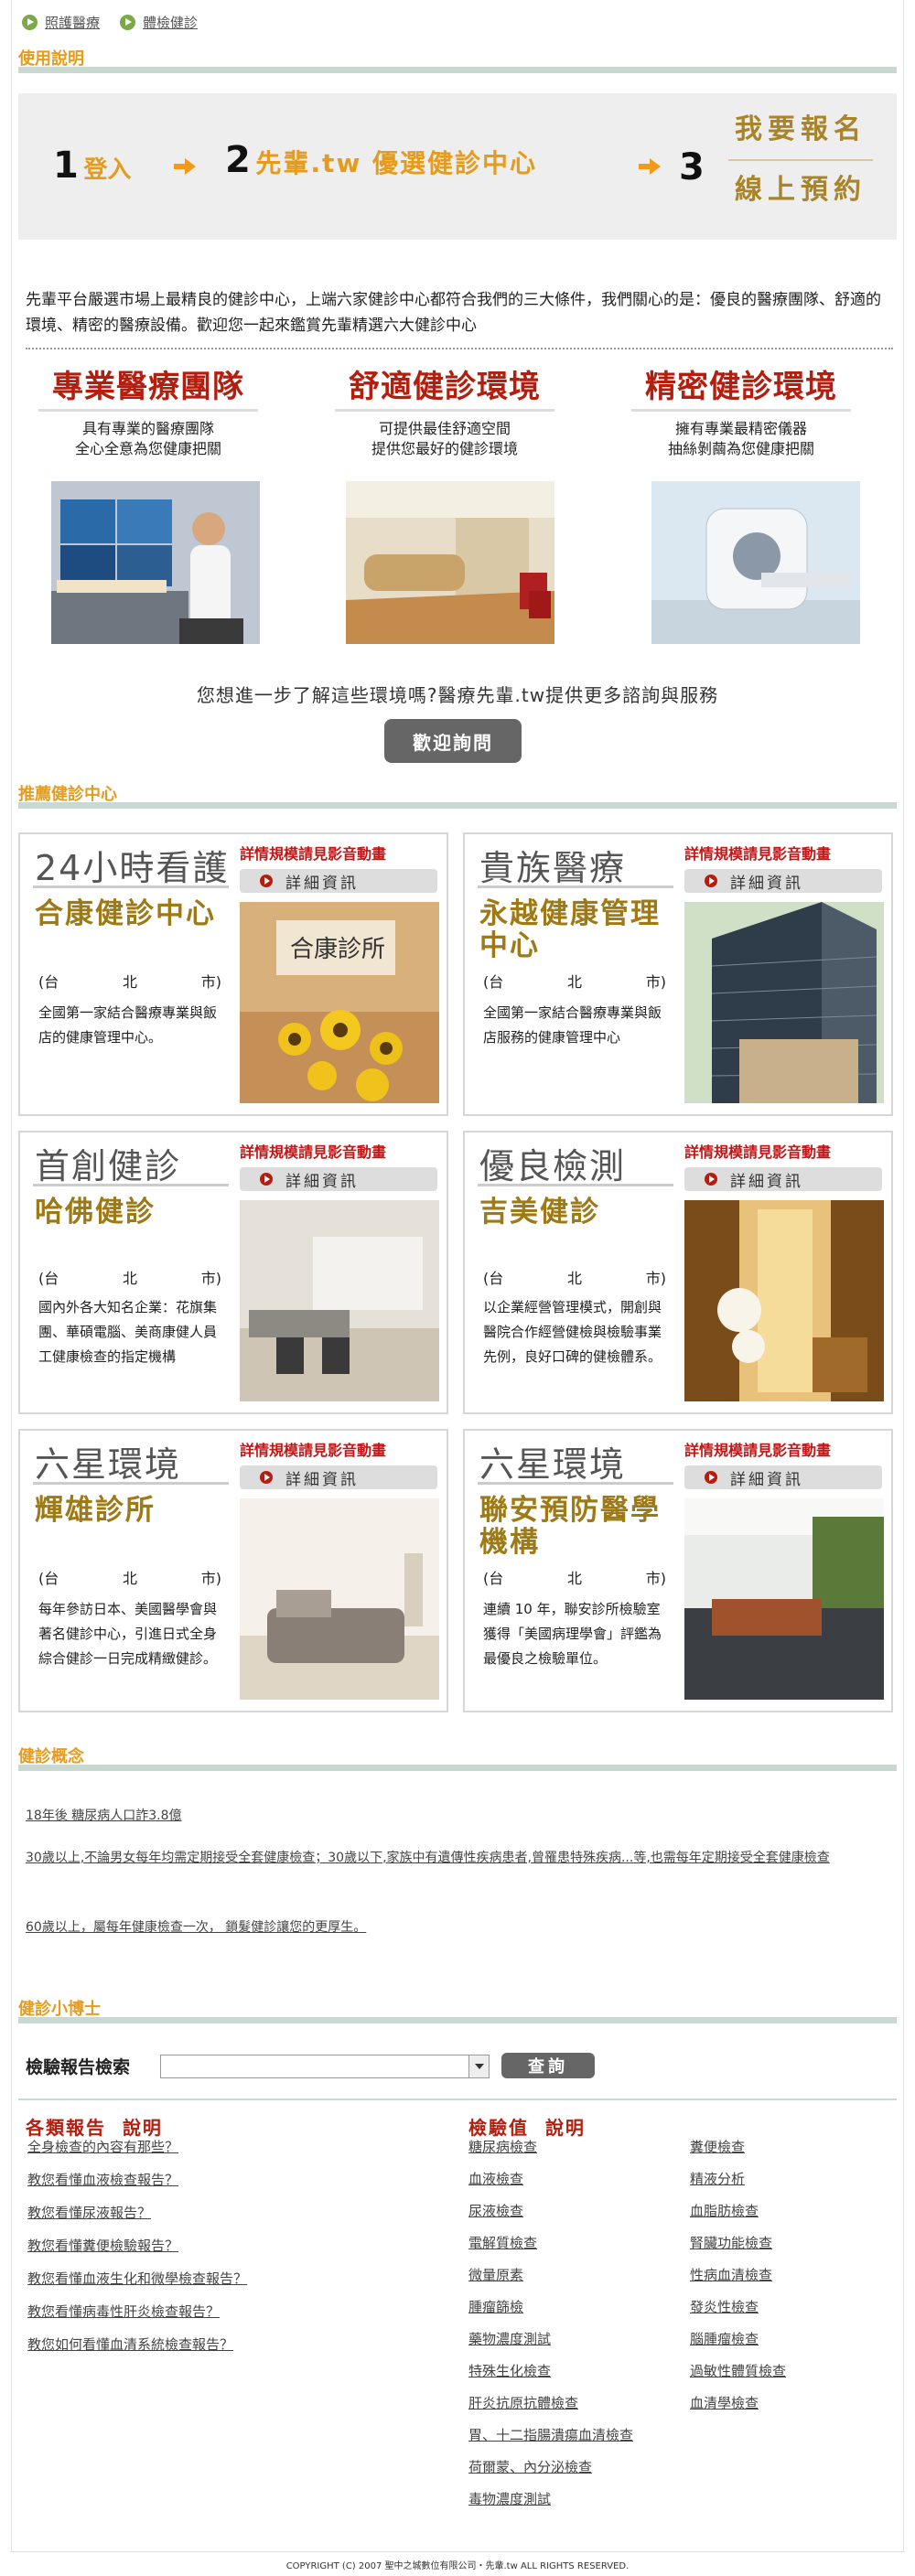 This screenshot has height=2576, width=915. Describe the element at coordinates (510, 2339) in the screenshot. I see `test-link: 藥物濃度測試` at that location.